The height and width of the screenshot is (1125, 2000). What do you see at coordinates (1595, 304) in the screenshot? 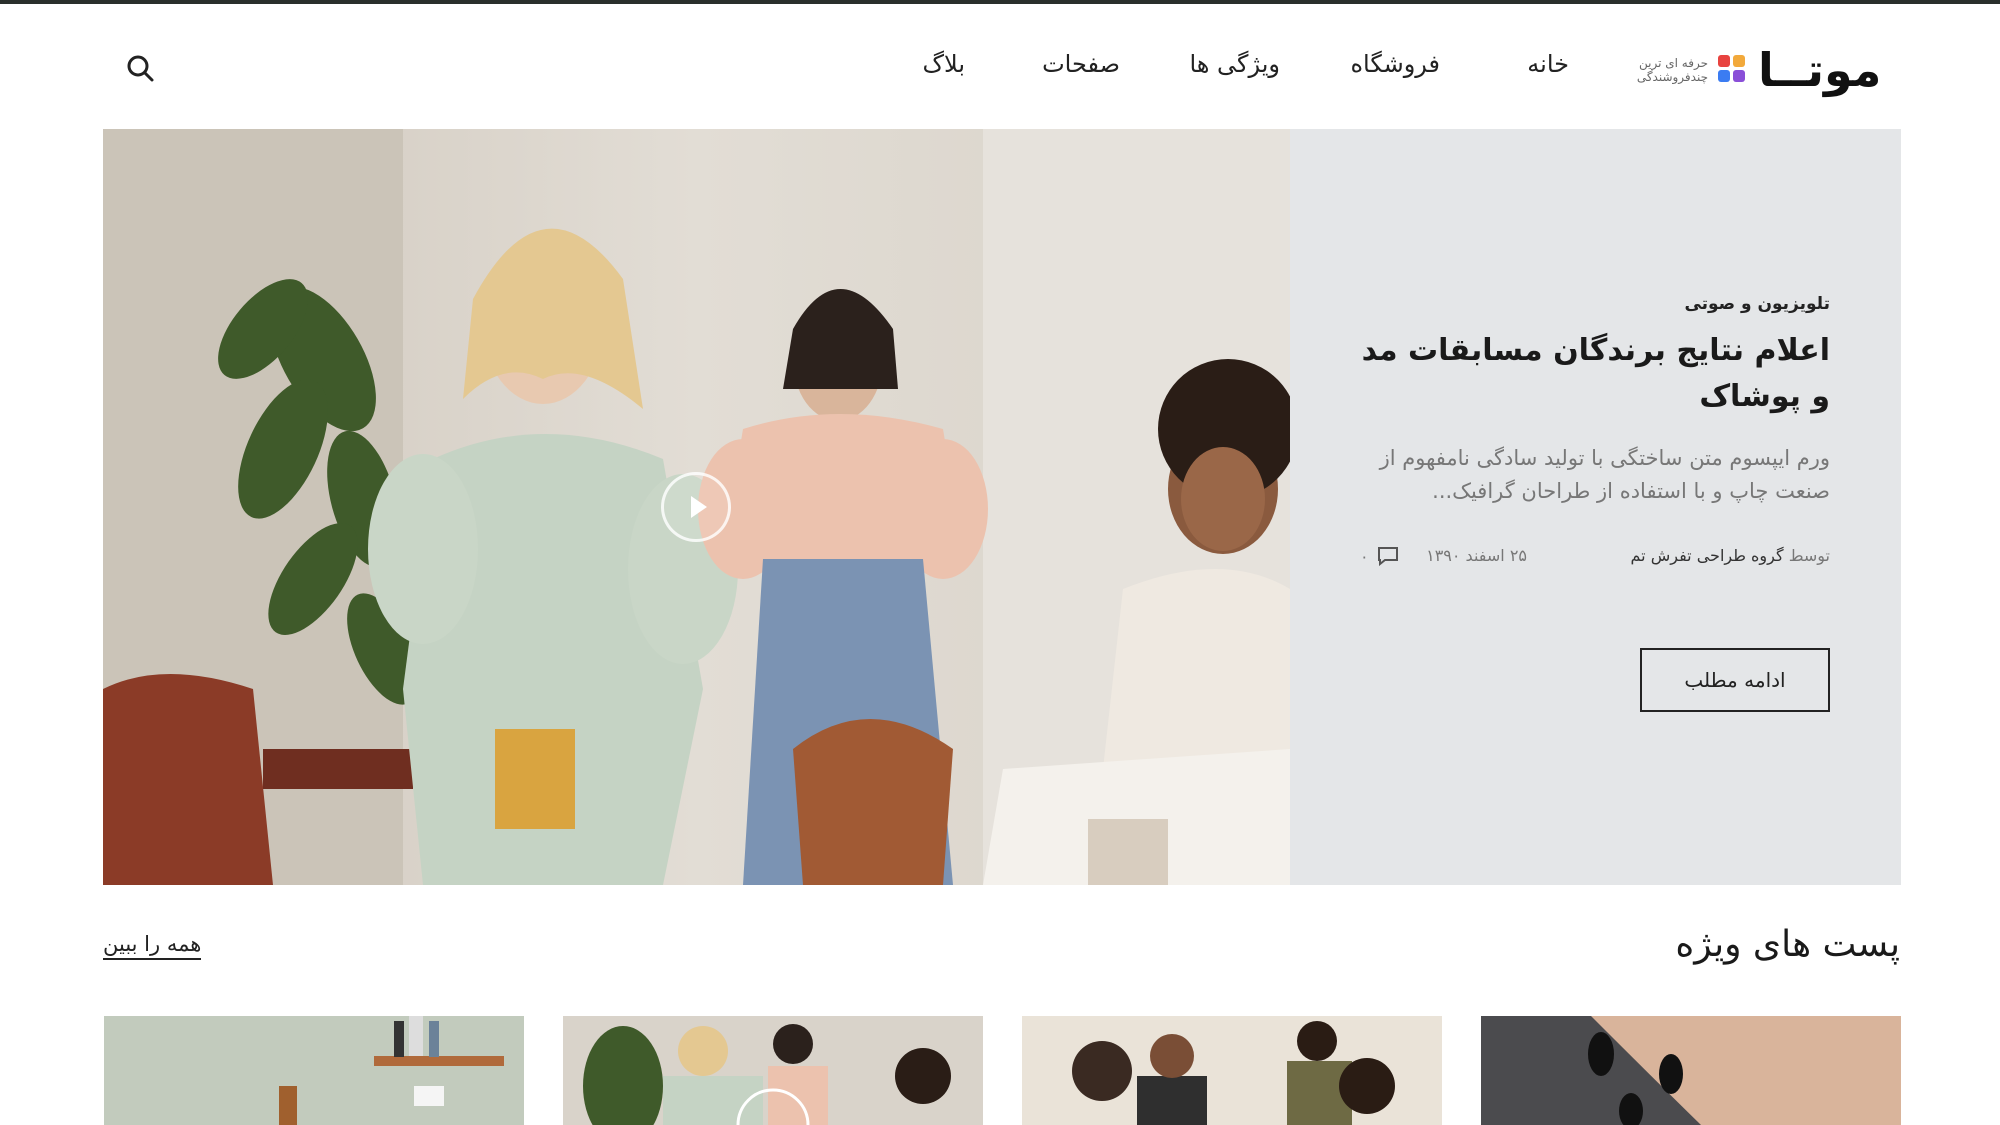
I see `post-category: تلویزیون و صوتی` at bounding box center [1595, 304].